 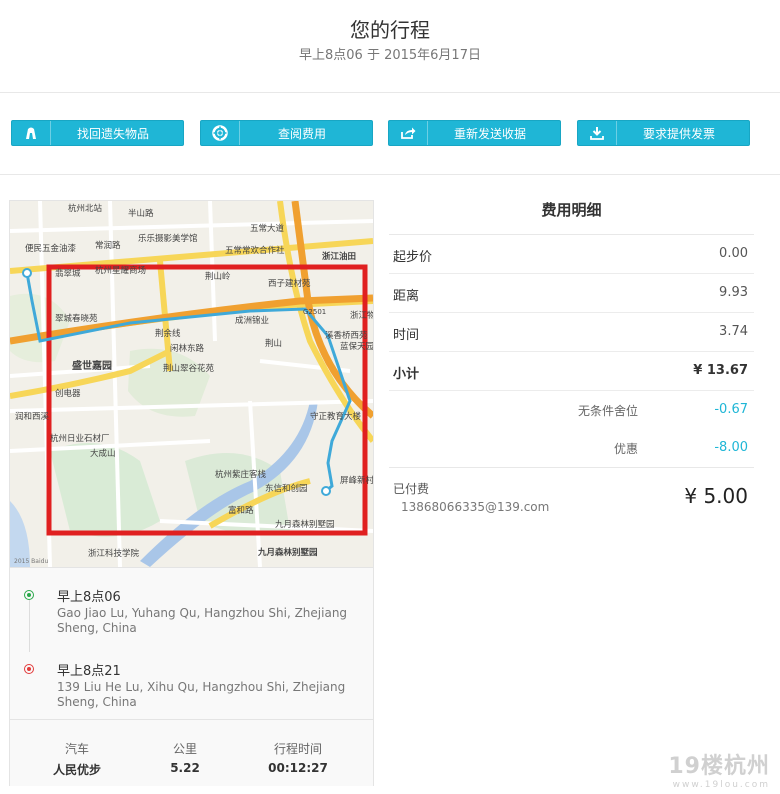 What do you see at coordinates (185, 758) in the screenshot?
I see `distance-stat: 公里 5.22` at bounding box center [185, 758].